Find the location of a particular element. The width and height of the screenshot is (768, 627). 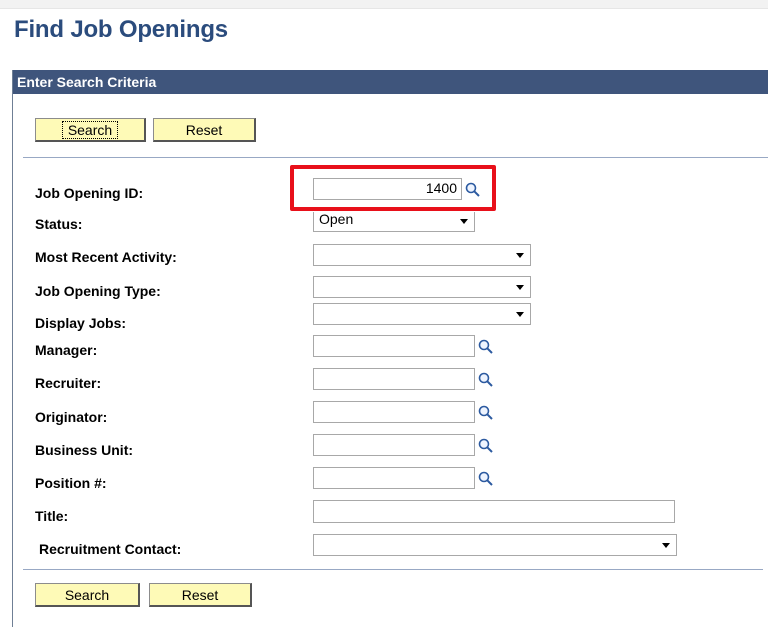

reset-button-bottom: Reset is located at coordinates (200, 595).